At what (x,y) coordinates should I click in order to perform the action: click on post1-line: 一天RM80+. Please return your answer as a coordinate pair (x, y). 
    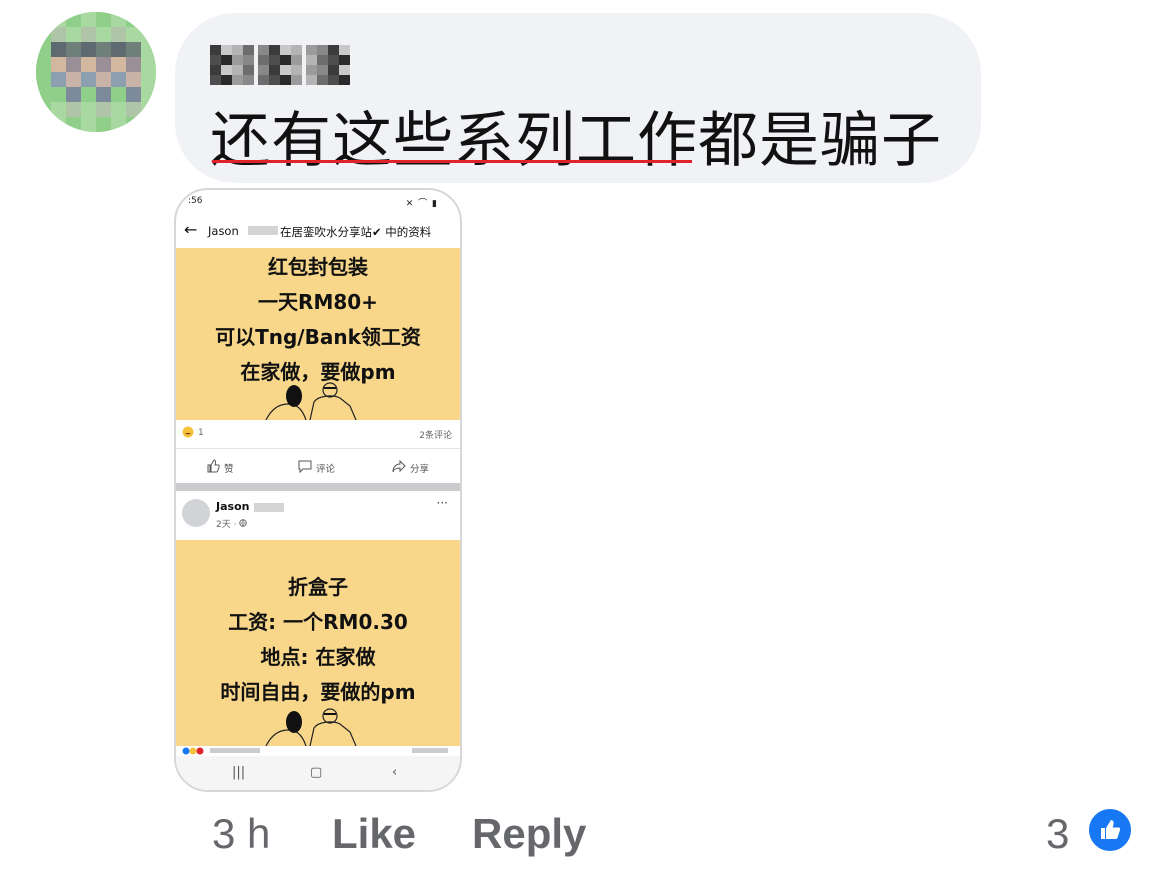
    Looking at the image, I should click on (318, 302).